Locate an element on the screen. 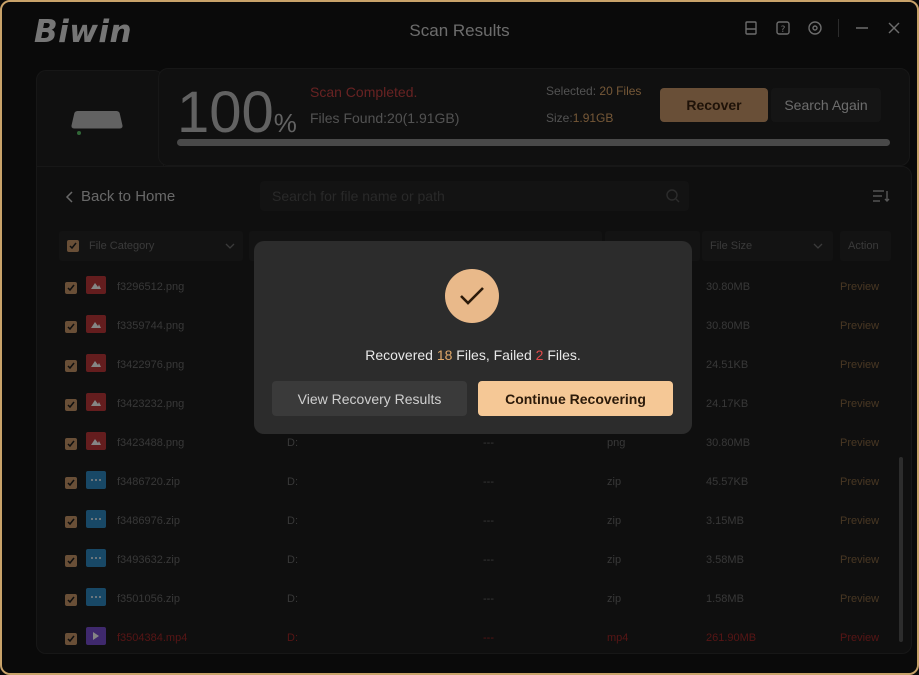 The width and height of the screenshot is (919, 675). success-check-icon is located at coordinates (472, 296).